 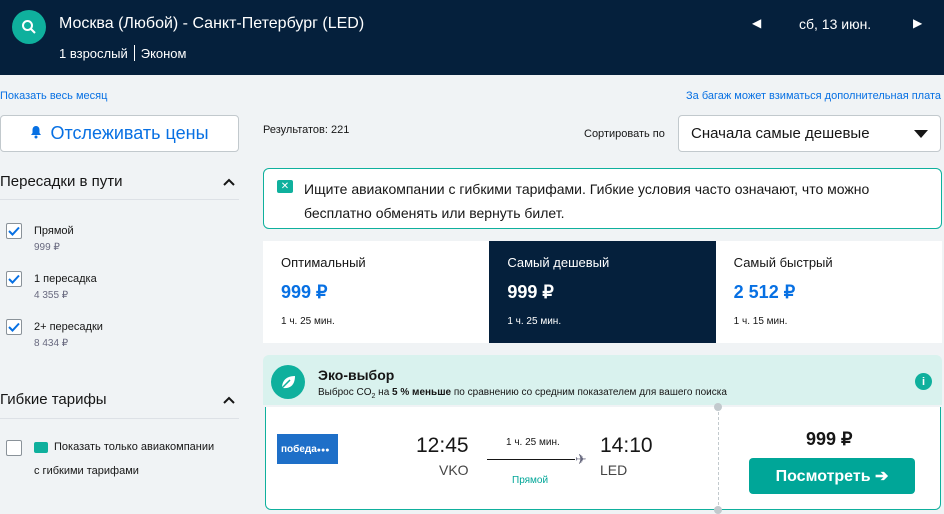 I want to click on view-deal-button: Посмотреть ➔, so click(x=832, y=476).